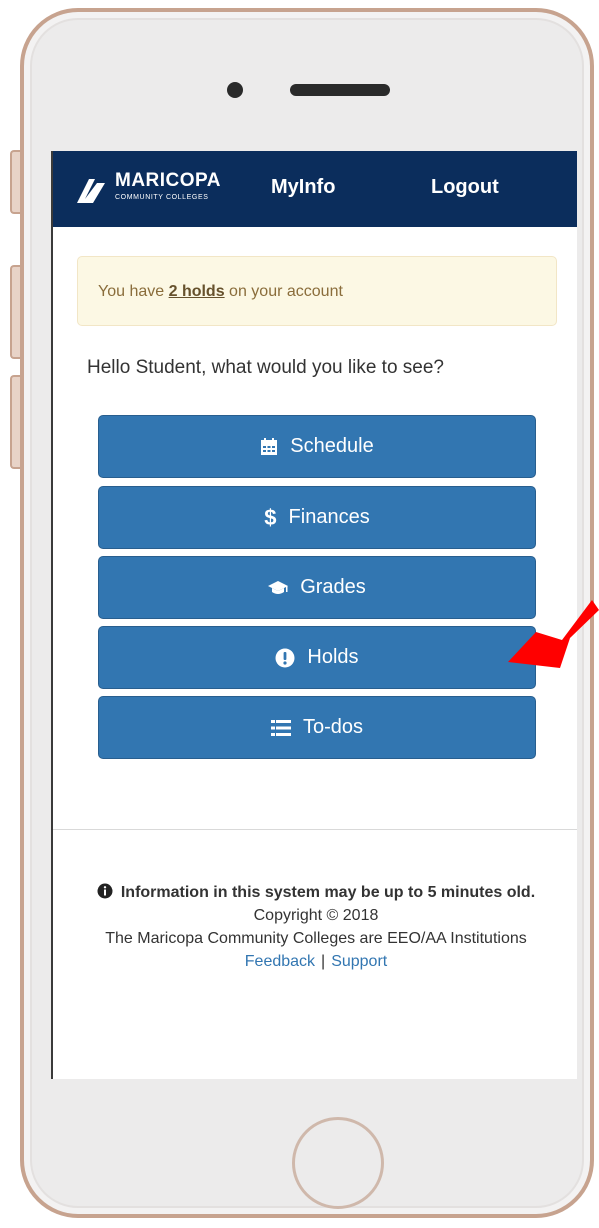 This screenshot has height=1228, width=599. Describe the element at coordinates (316, 915) in the screenshot. I see `copyright-text: Copyright © 2018` at that location.